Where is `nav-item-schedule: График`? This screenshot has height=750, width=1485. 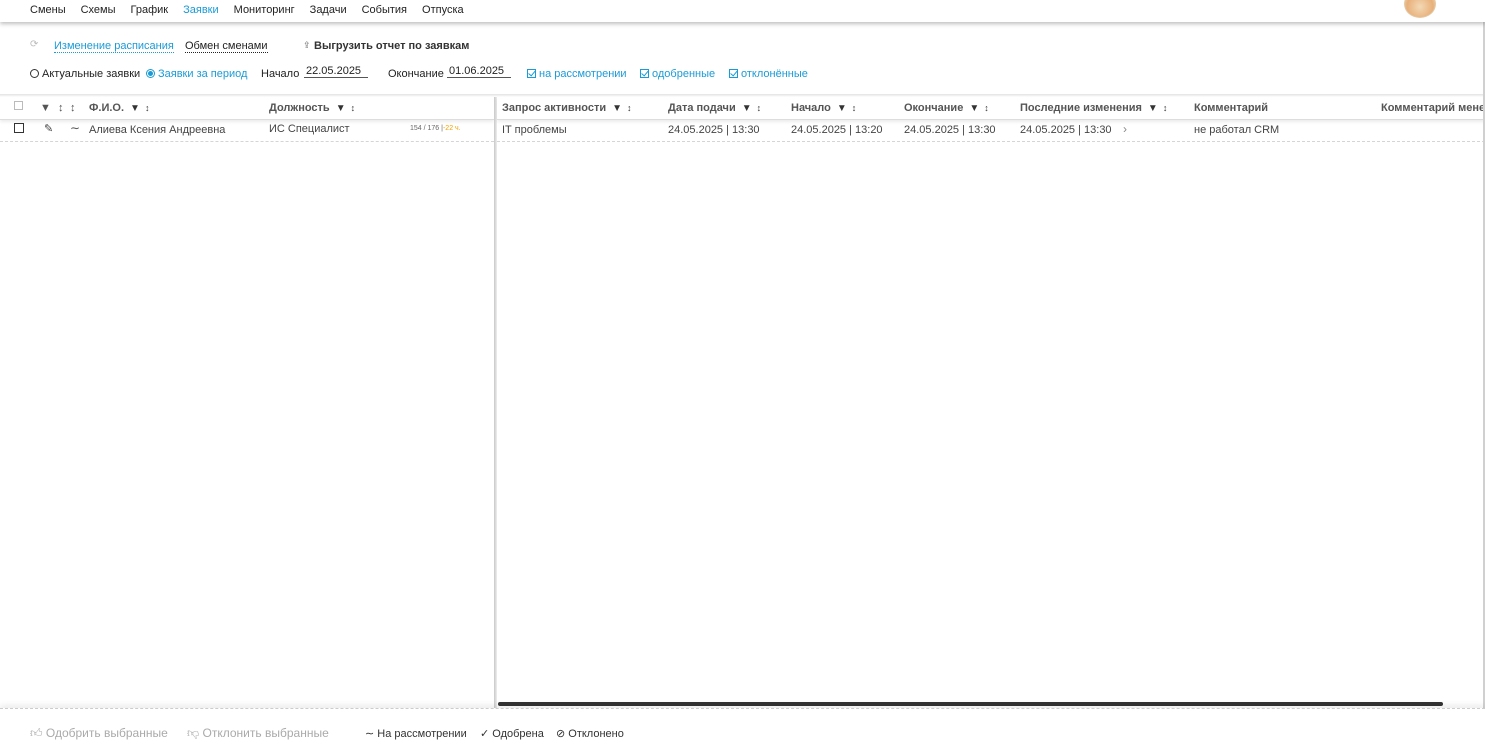
nav-item-schedule: График is located at coordinates (150, 10).